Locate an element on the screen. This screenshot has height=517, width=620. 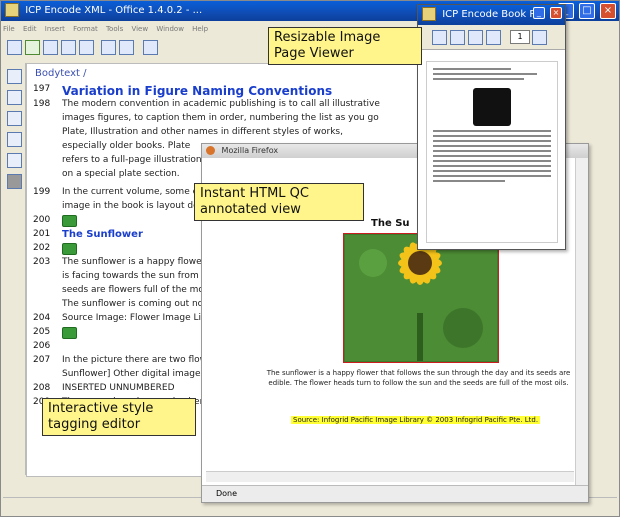
line-text: on a special plate section. is located at coordinates (121, 174).